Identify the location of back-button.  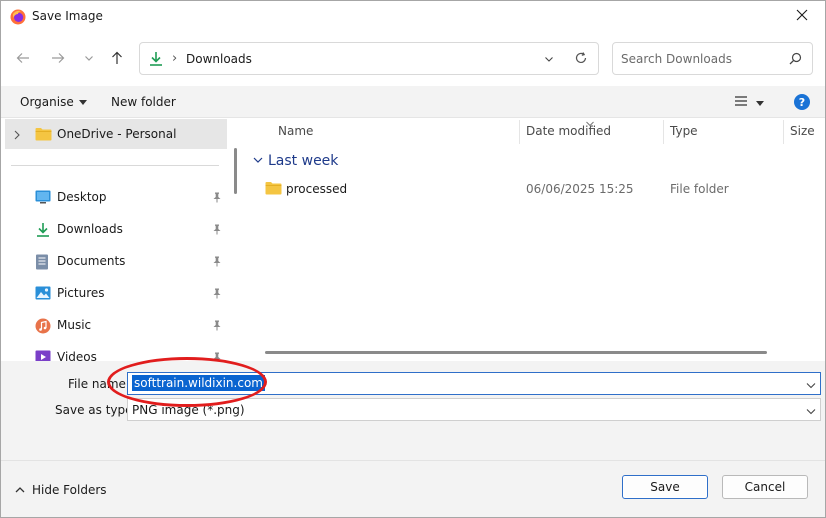
(23, 59).